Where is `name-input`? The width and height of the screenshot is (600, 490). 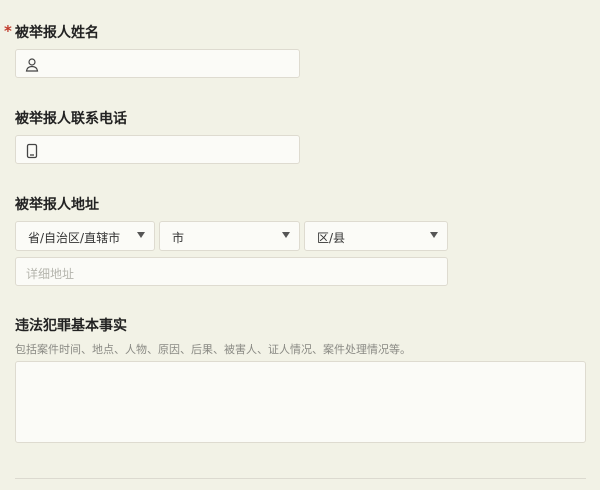
name-input is located at coordinates (157, 63).